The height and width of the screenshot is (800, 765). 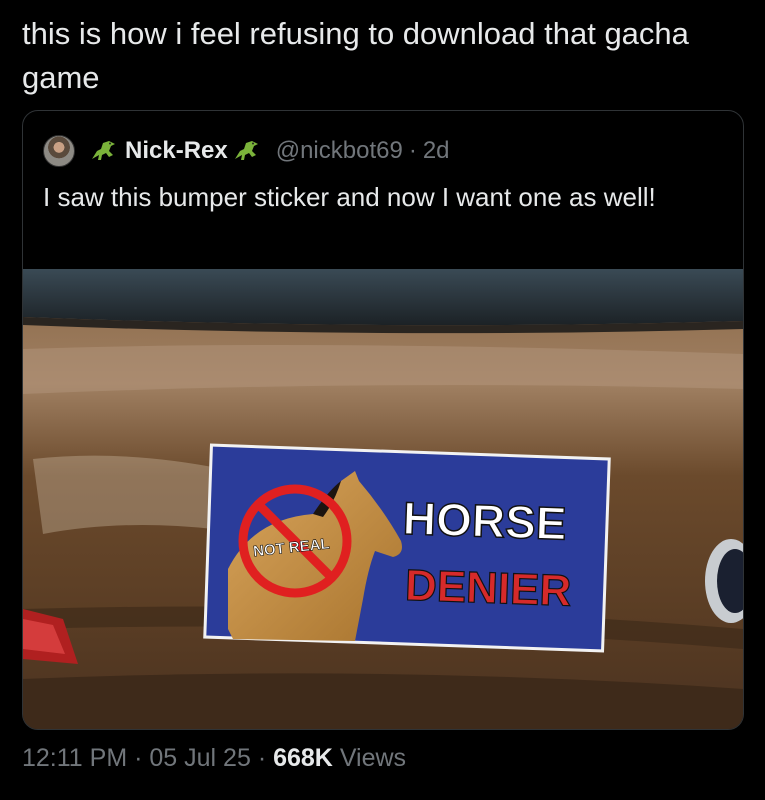 I want to click on quoted-handle: @nickbot69, so click(x=339, y=151).